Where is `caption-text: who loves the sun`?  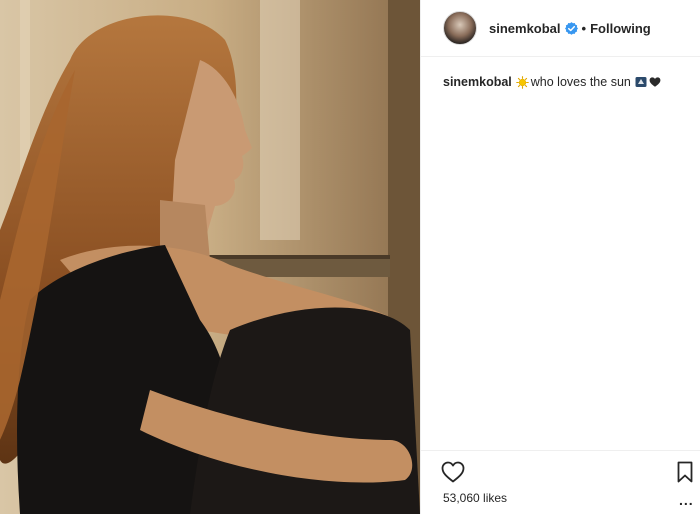 caption-text: who loves the sun is located at coordinates (580, 82).